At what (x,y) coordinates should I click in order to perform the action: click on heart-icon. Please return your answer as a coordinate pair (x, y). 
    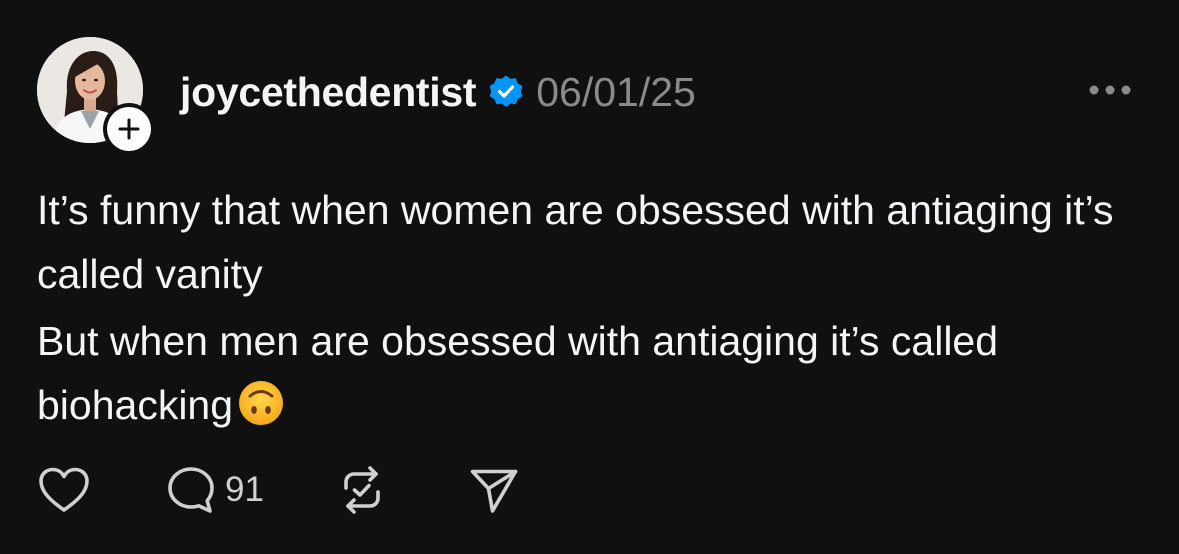
    Looking at the image, I should click on (64, 489).